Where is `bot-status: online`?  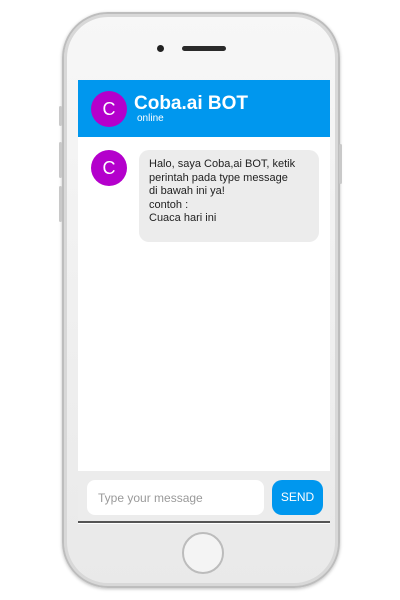
bot-status: online is located at coordinates (150, 118).